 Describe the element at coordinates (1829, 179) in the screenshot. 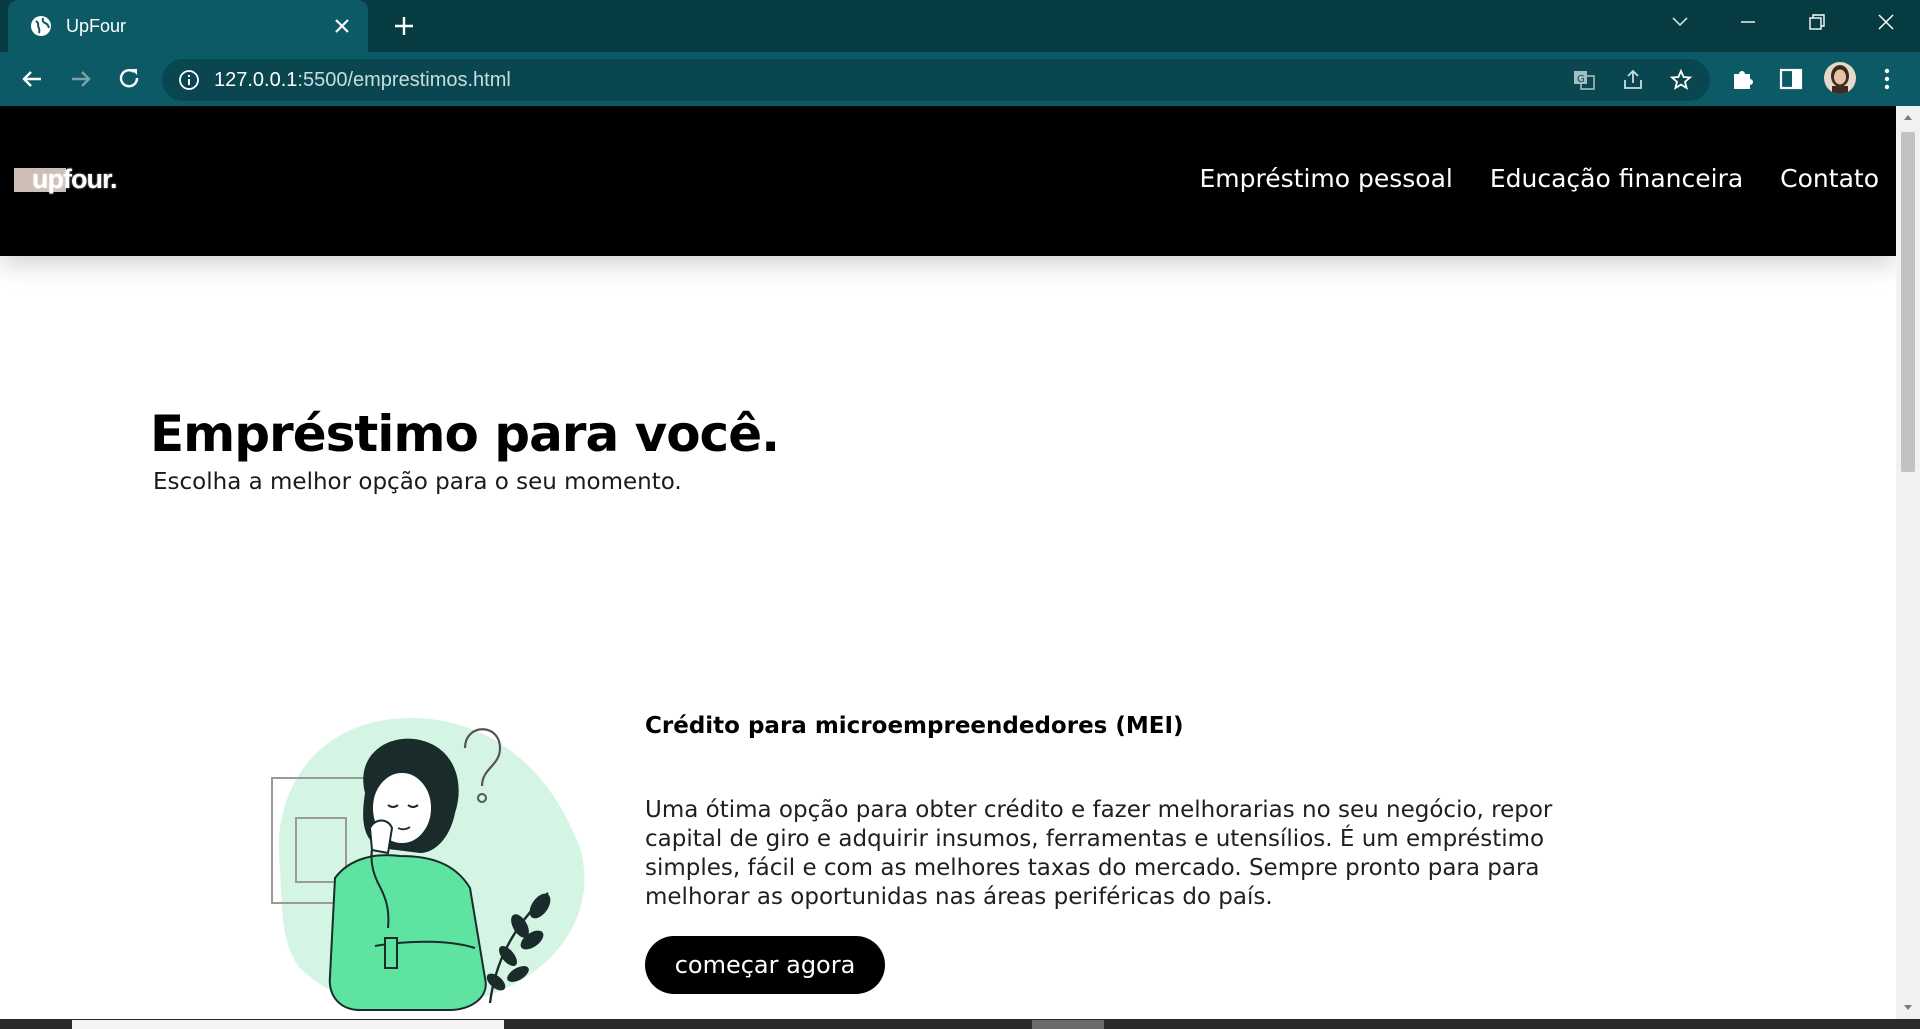

I see `nav-link-contato: Contato` at that location.